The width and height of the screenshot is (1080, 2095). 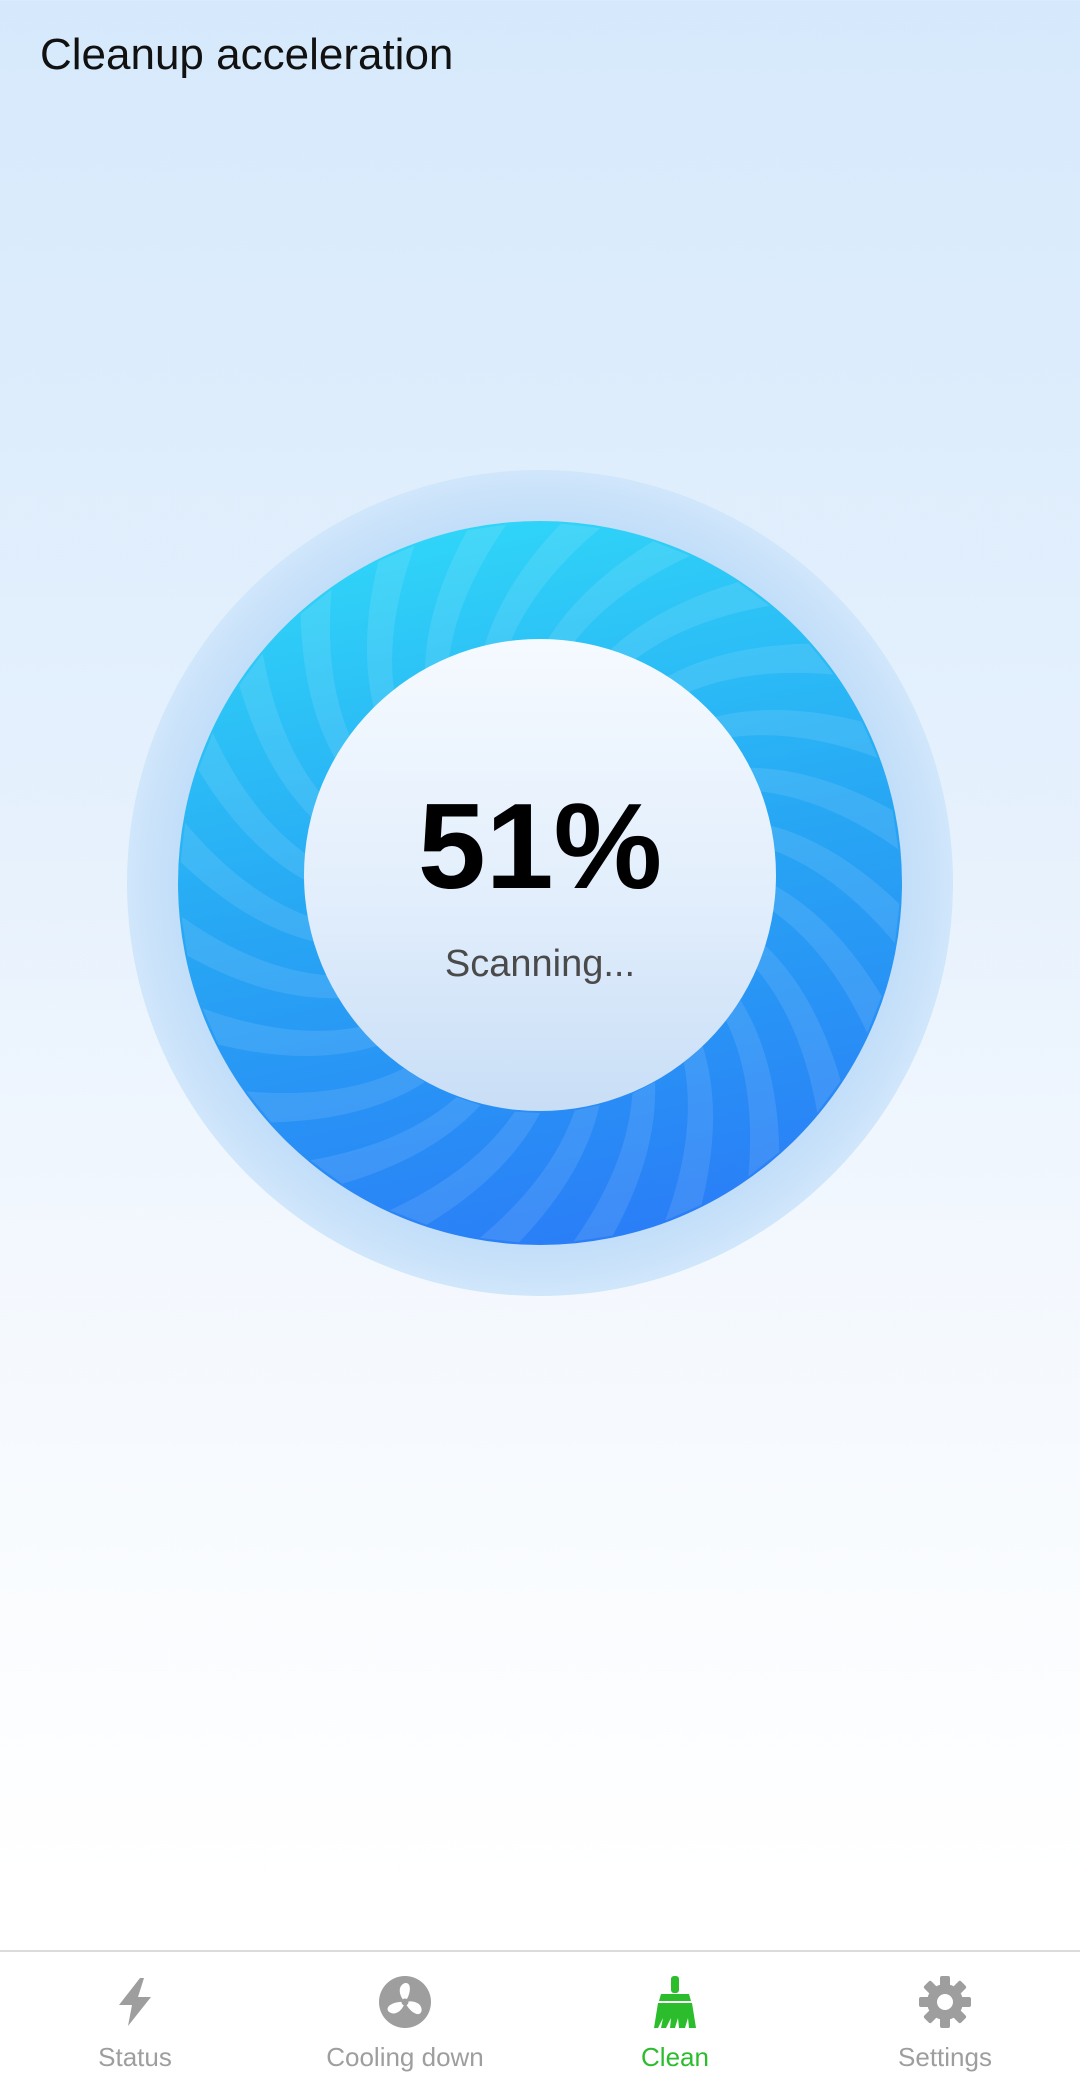 I want to click on nav-item-status: Status, so click(x=135, y=2023).